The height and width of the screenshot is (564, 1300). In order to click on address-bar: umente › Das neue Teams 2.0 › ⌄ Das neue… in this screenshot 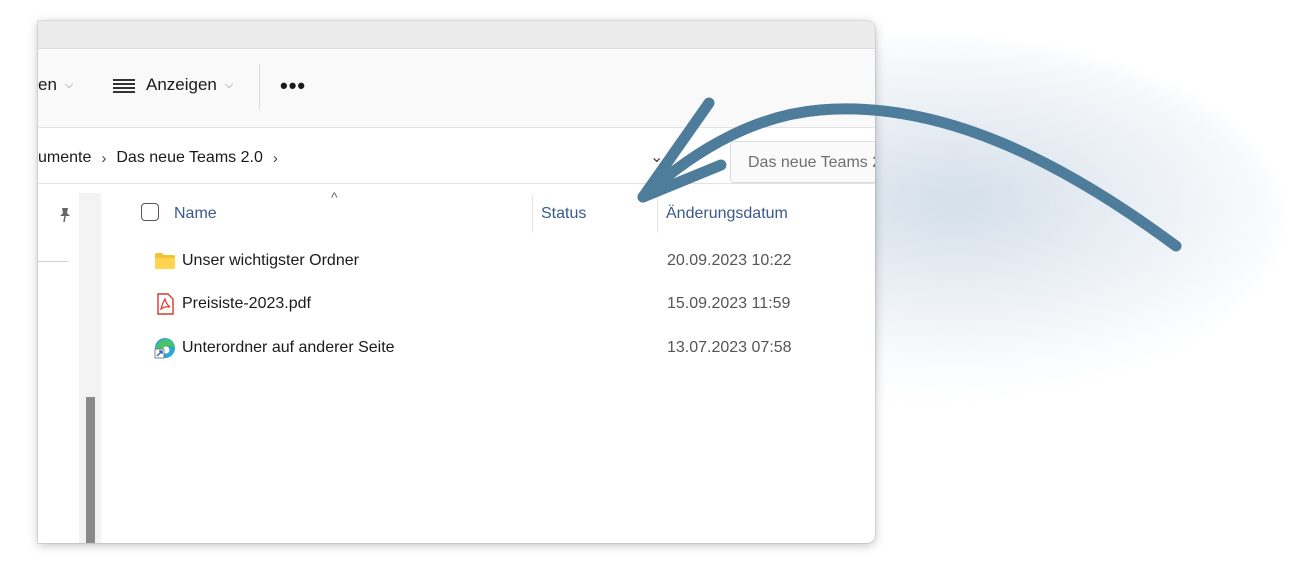, I will do `click(456, 159)`.